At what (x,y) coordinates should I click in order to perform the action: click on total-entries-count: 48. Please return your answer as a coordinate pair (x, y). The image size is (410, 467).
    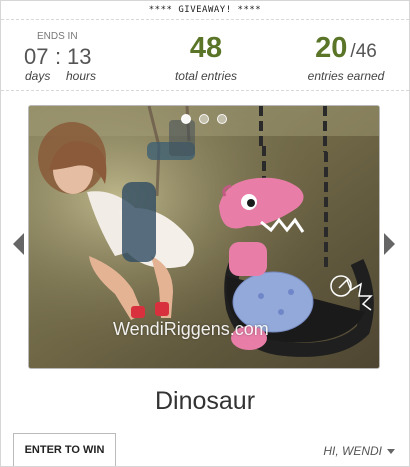
    Looking at the image, I should click on (206, 48).